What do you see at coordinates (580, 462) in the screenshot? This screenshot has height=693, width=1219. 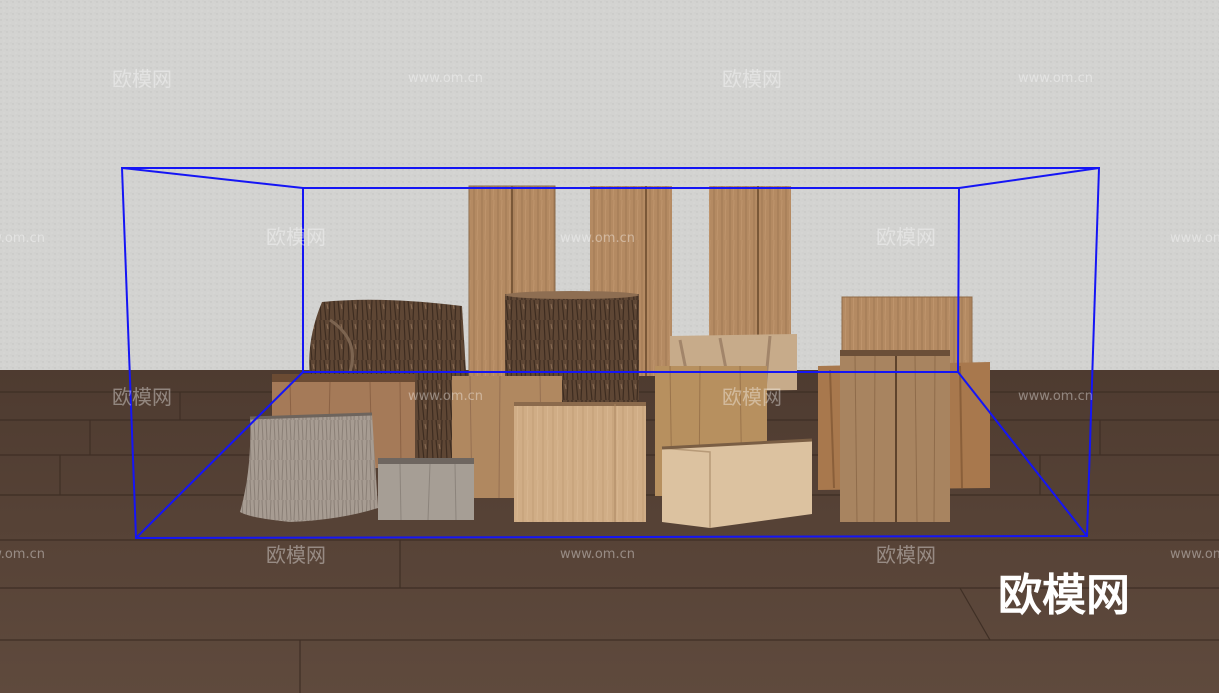 I see `front-light-block` at bounding box center [580, 462].